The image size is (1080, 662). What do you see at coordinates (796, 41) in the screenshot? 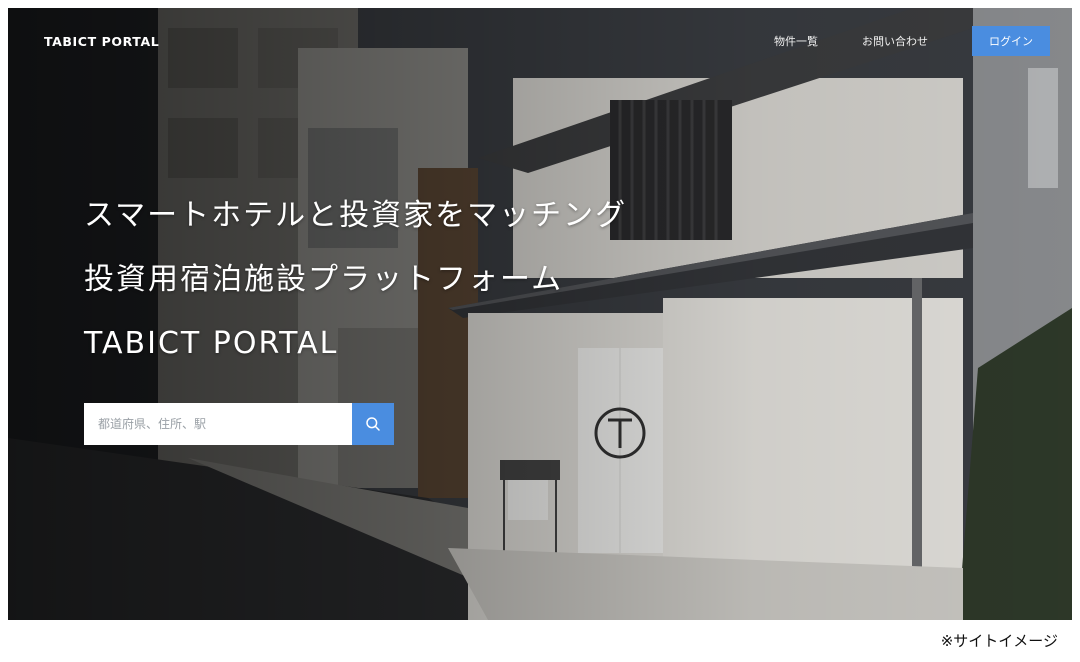
I see `nav-link-properties: 物件一覧` at bounding box center [796, 41].